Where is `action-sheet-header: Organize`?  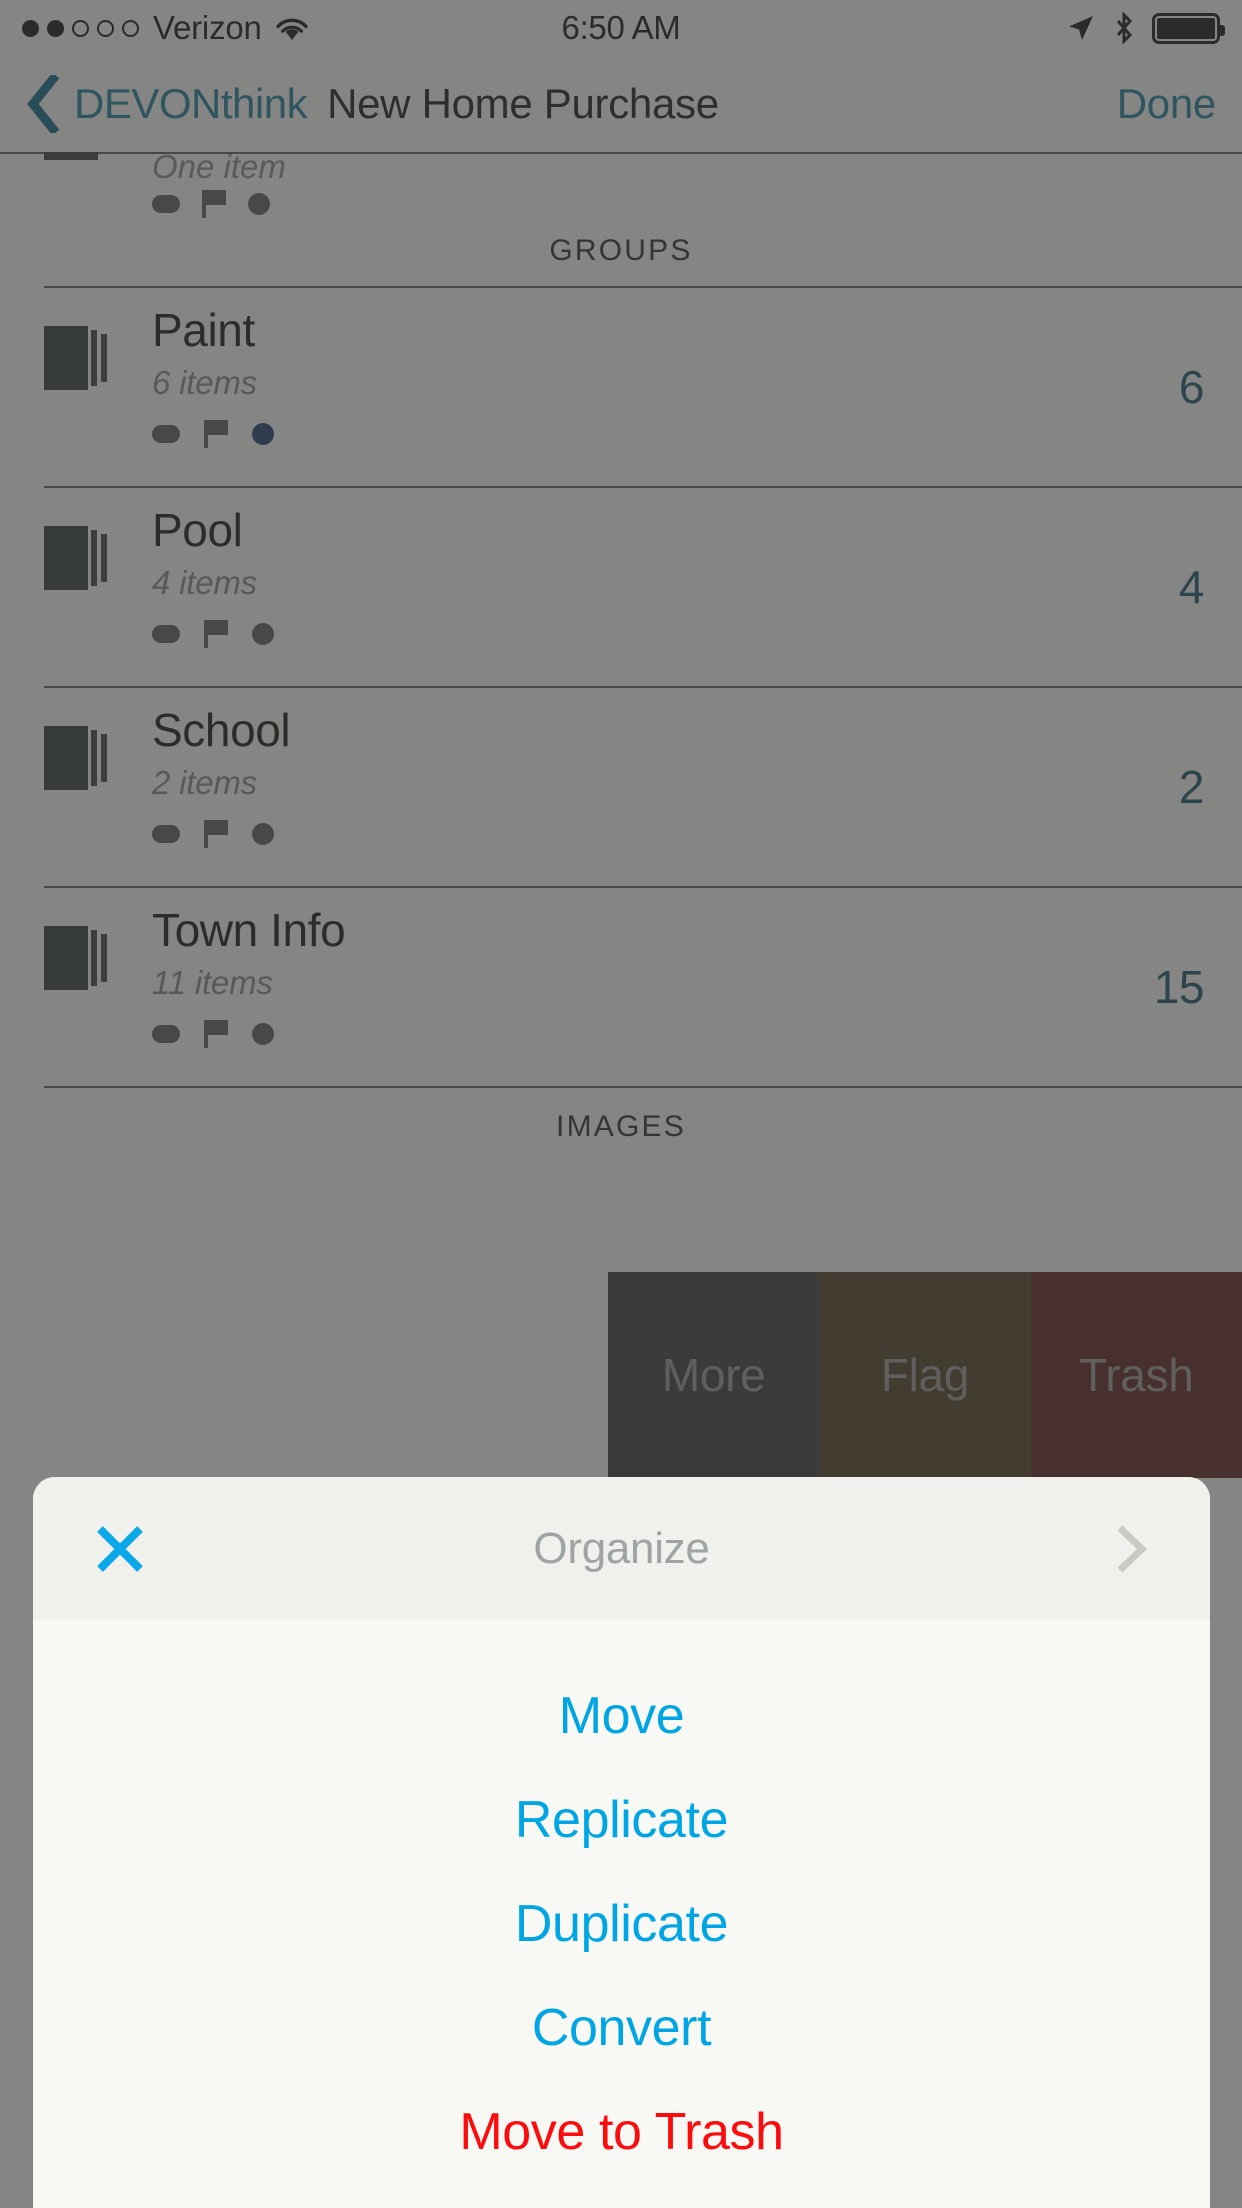 action-sheet-header: Organize is located at coordinates (621, 1548).